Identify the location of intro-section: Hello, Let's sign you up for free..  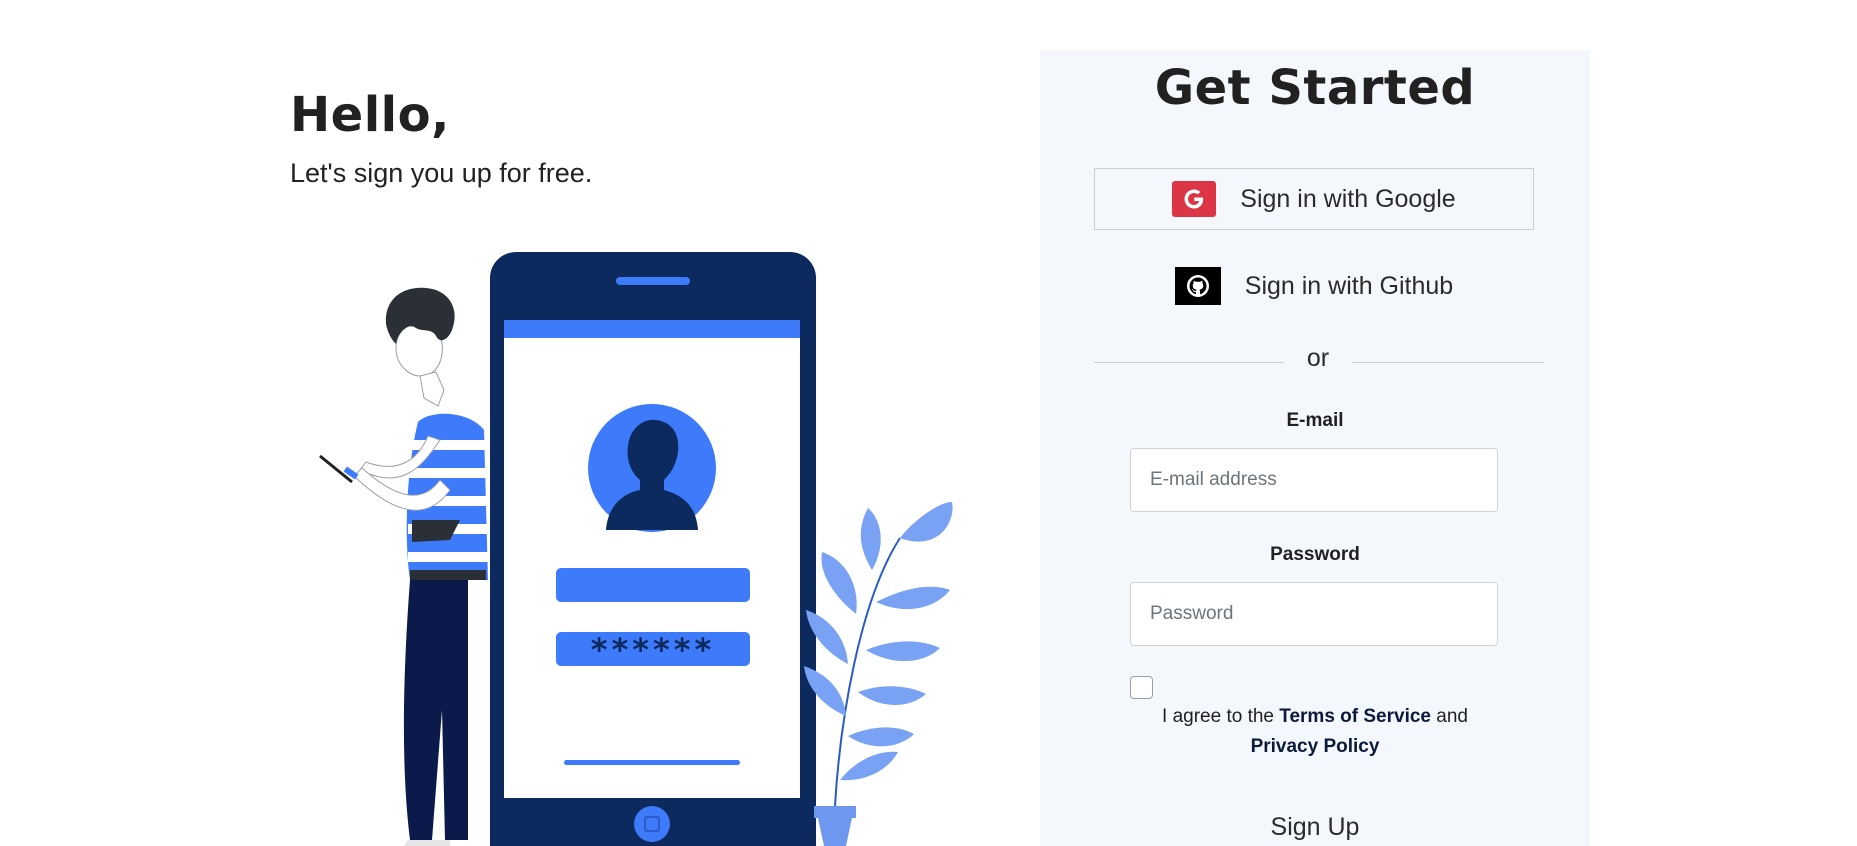
(441, 134).